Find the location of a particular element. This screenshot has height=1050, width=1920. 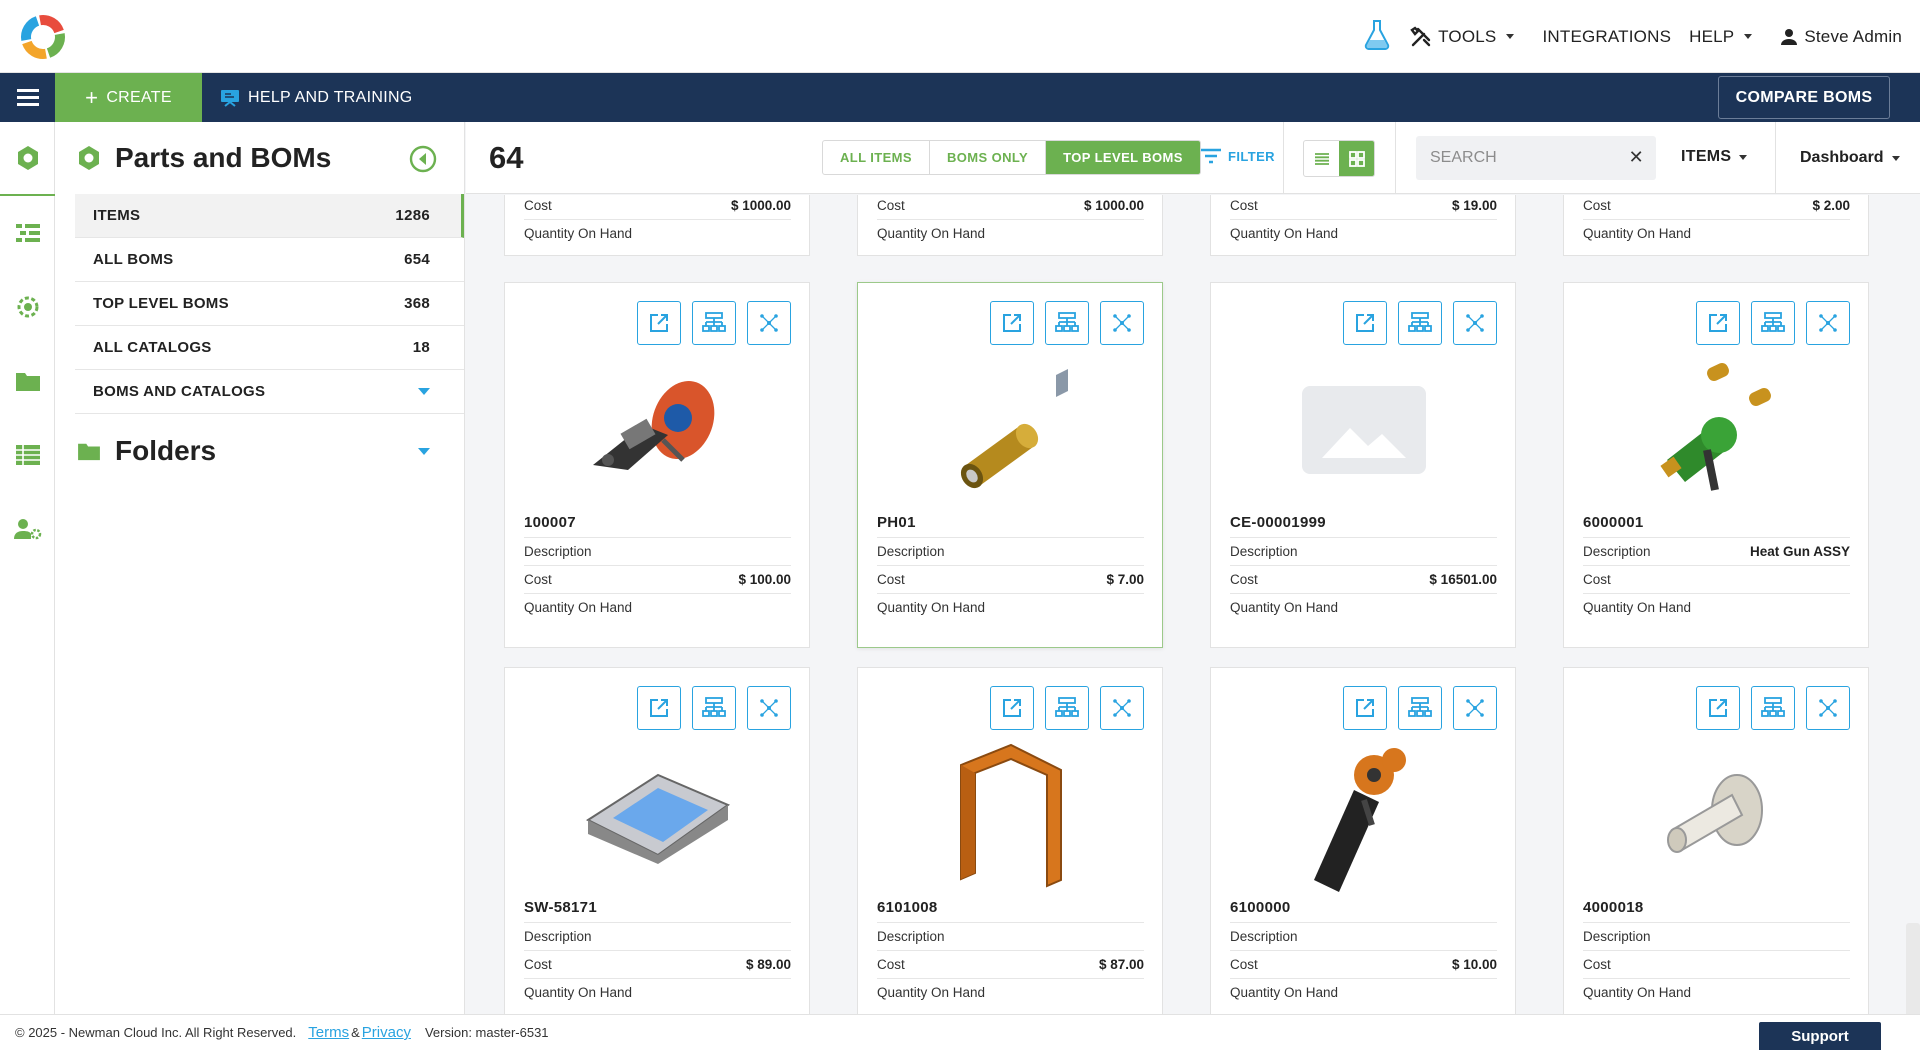

segment-all-items: ALL ITEMS is located at coordinates (876, 157).